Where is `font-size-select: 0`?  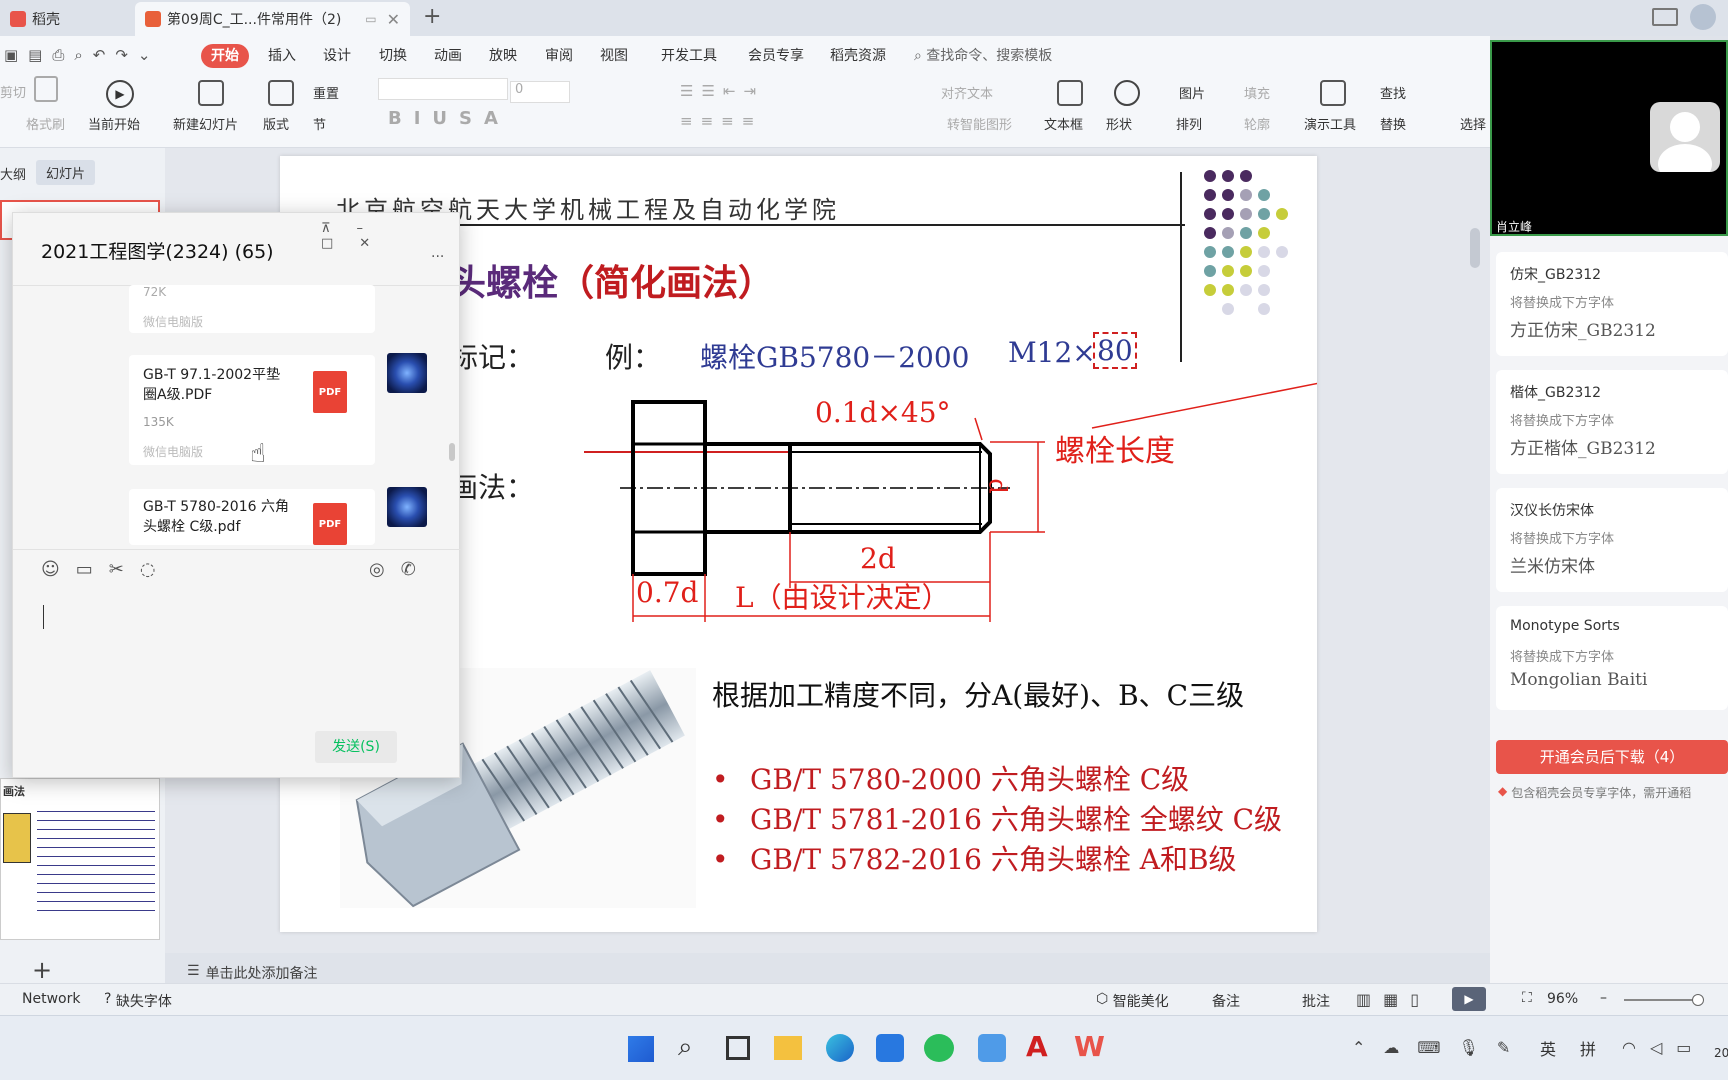 font-size-select: 0 is located at coordinates (540, 92).